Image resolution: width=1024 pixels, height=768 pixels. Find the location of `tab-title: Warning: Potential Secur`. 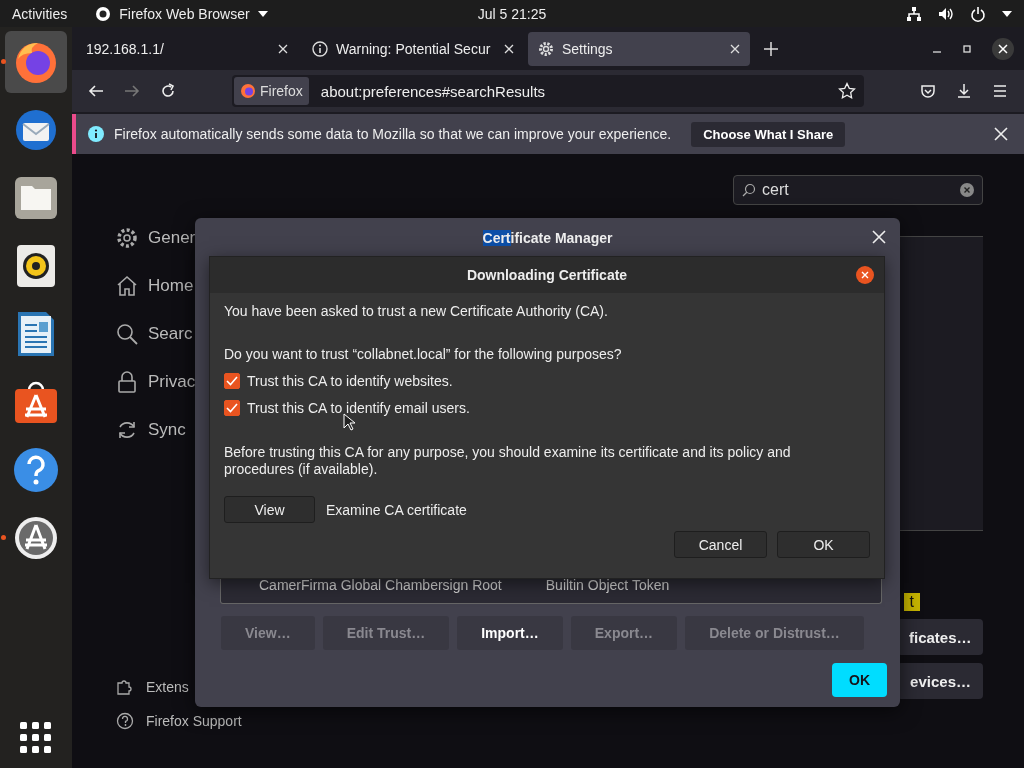

tab-title: Warning: Potential Secur is located at coordinates (414, 48).